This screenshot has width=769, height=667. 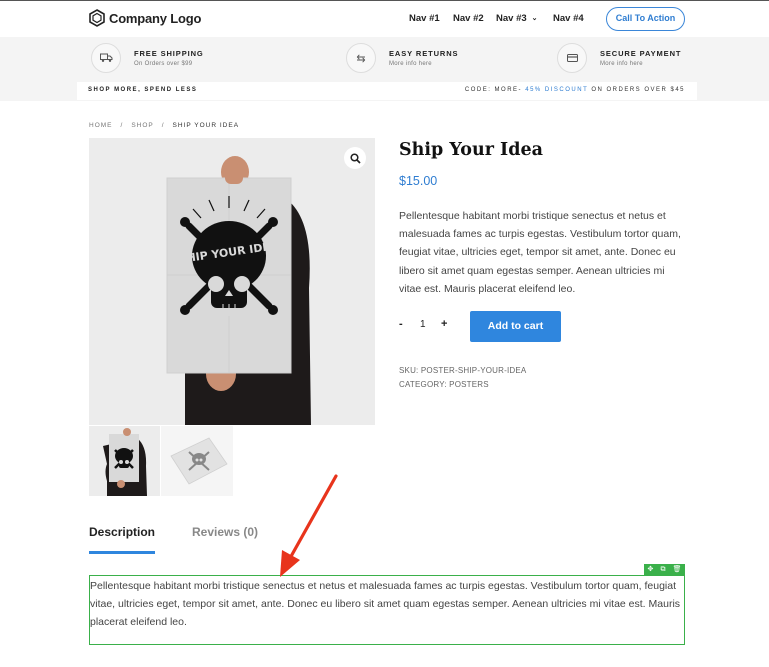 I want to click on feature-subtitle: On Orders over $99, so click(x=163, y=64).